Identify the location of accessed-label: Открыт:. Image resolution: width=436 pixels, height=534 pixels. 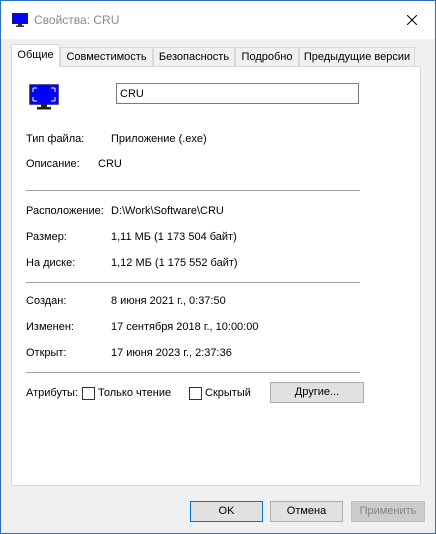
(46, 353).